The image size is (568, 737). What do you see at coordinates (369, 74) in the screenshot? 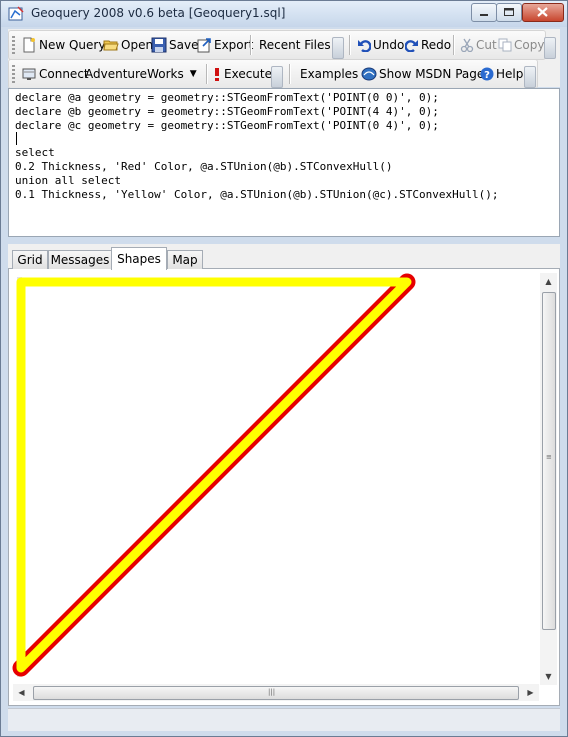
I see `msdn-icon` at bounding box center [369, 74].